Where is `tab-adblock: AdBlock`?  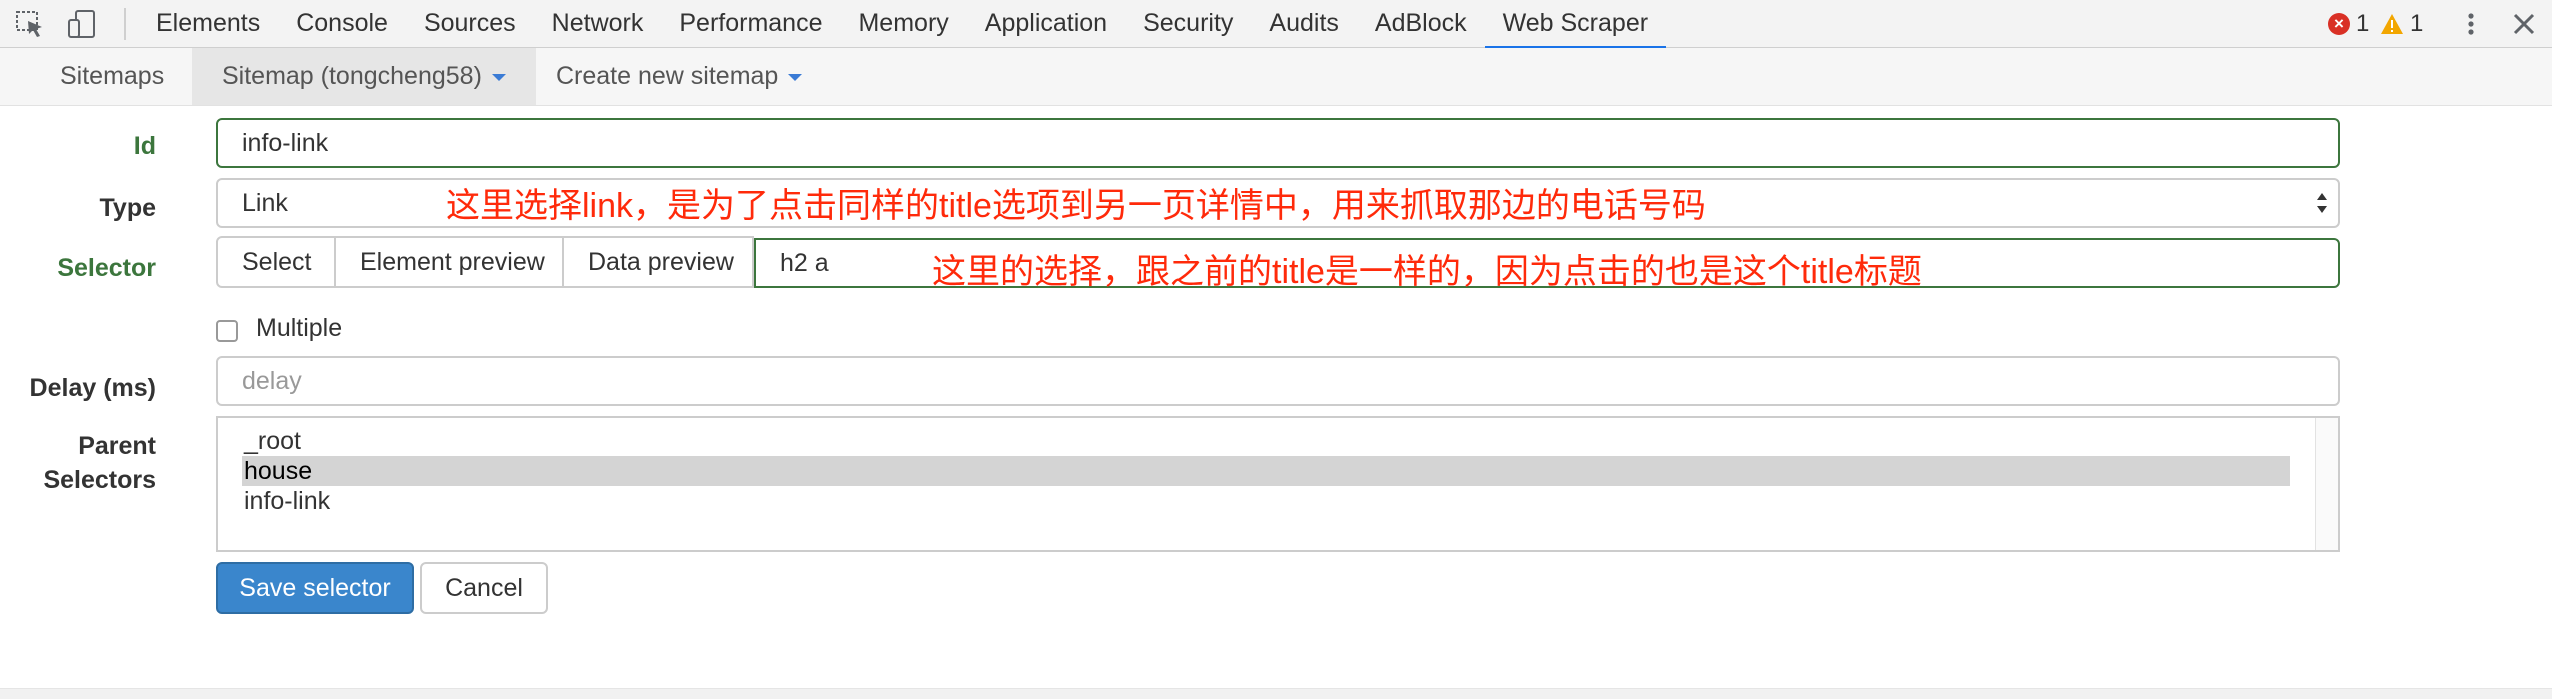 tab-adblock: AdBlock is located at coordinates (1421, 24).